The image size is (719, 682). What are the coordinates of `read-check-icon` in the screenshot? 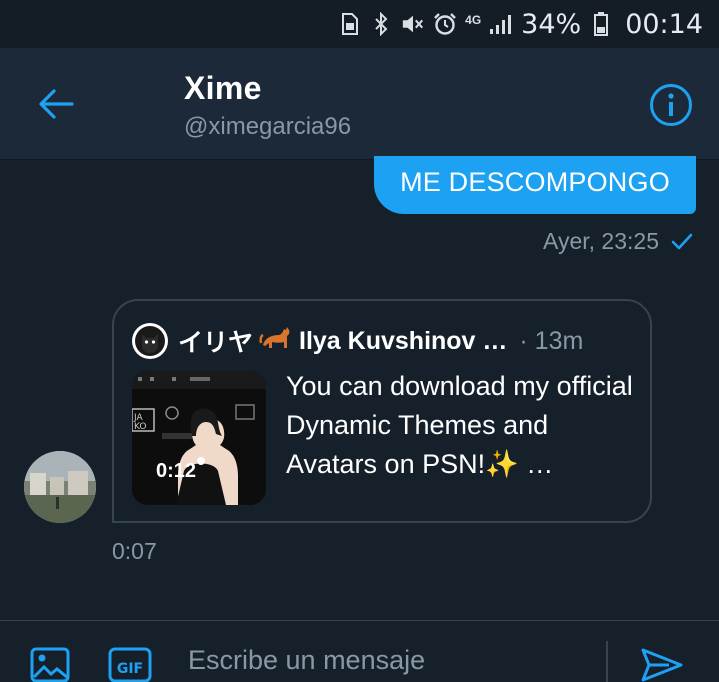 It's located at (682, 241).